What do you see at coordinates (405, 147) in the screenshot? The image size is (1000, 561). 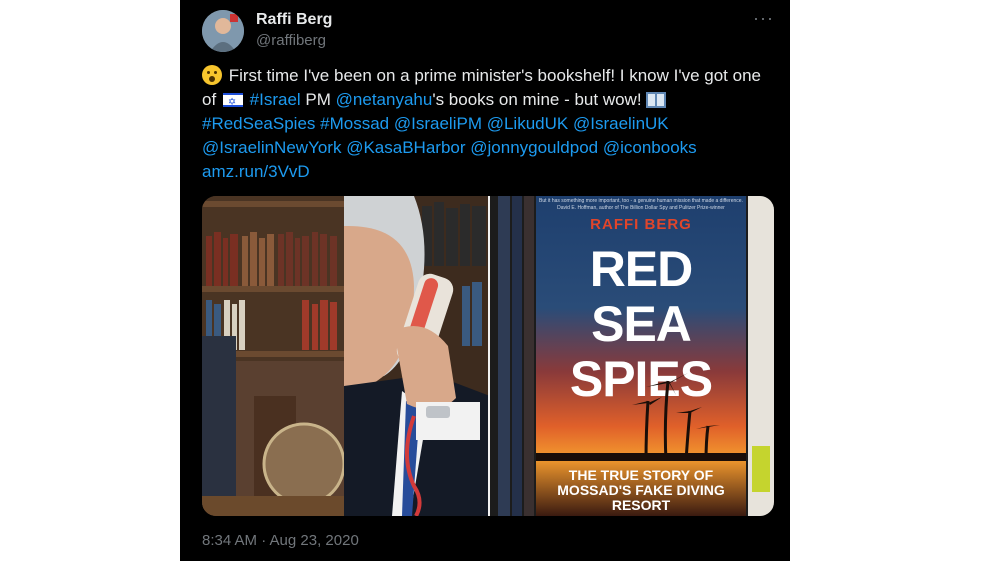 I see `mention-kasabharbor: @KasaBHarbor` at bounding box center [405, 147].